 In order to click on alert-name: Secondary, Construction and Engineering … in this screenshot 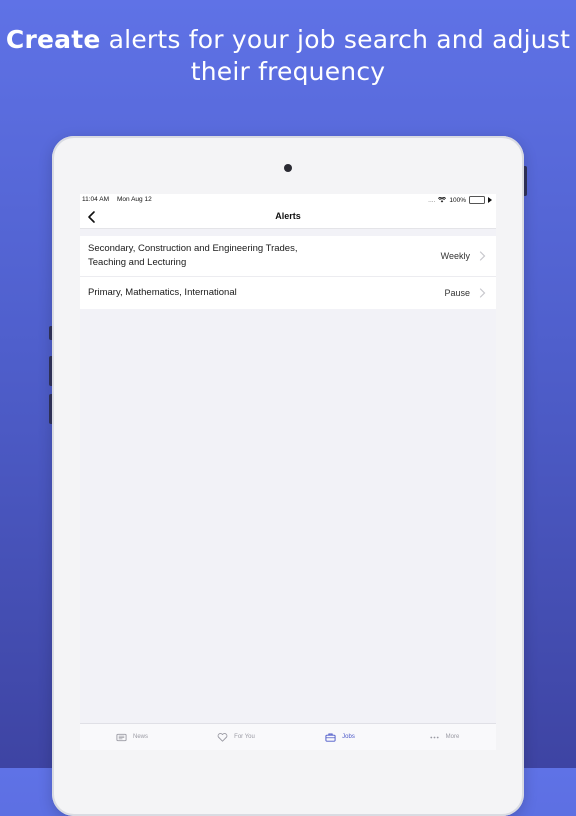, I will do `click(213, 256)`.